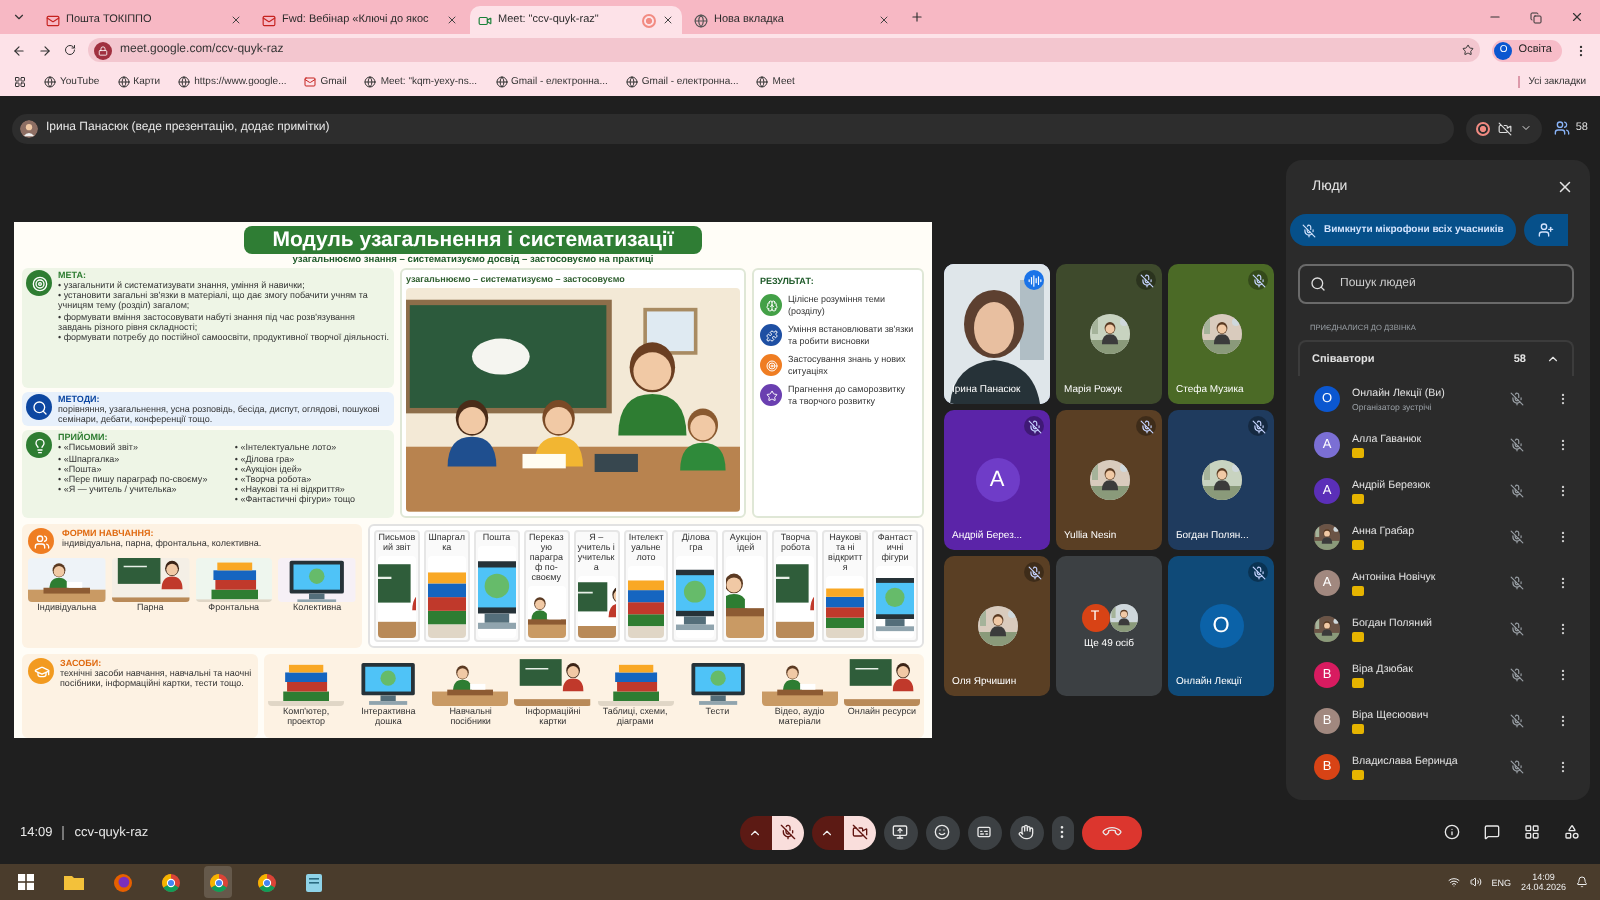  Describe the element at coordinates (1452, 832) in the screenshot. I see `info-icon` at that location.